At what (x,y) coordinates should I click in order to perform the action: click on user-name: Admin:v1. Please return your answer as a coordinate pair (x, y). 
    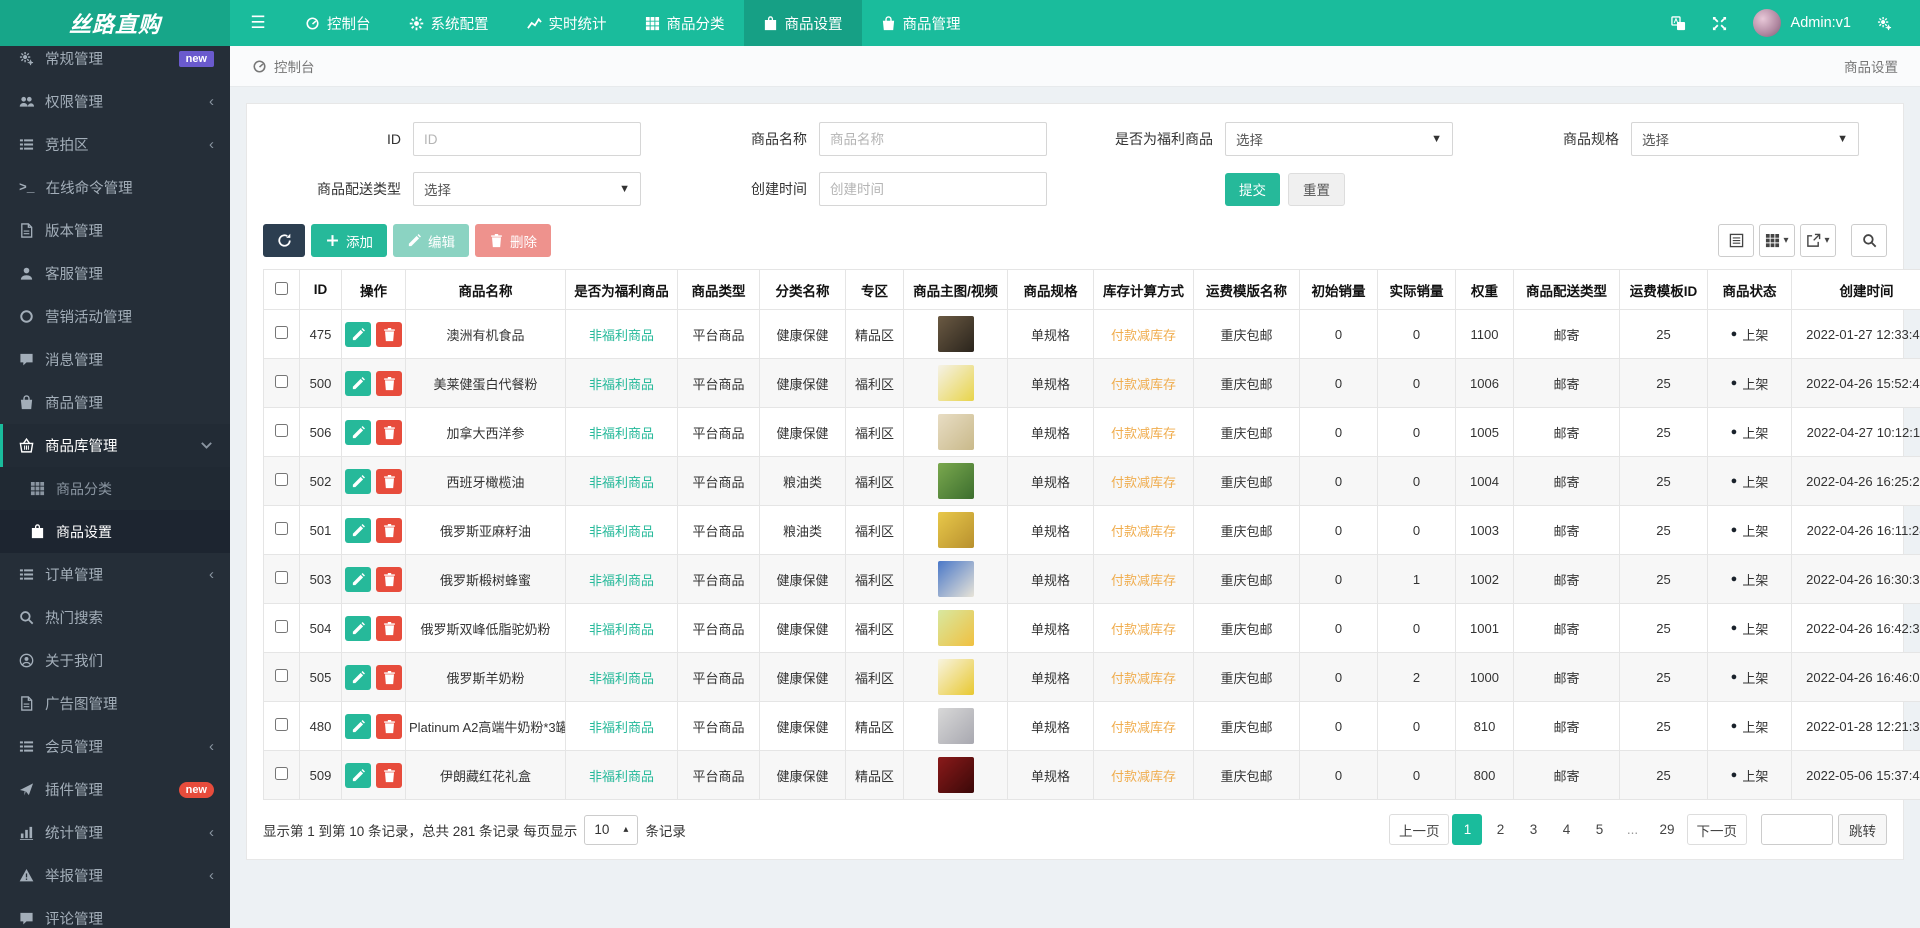
    Looking at the image, I should click on (1821, 23).